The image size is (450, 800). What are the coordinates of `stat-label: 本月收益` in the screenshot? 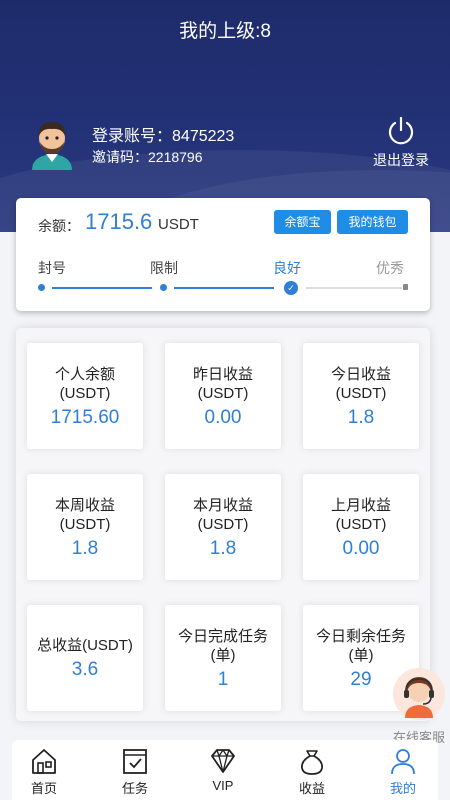 It's located at (222, 505).